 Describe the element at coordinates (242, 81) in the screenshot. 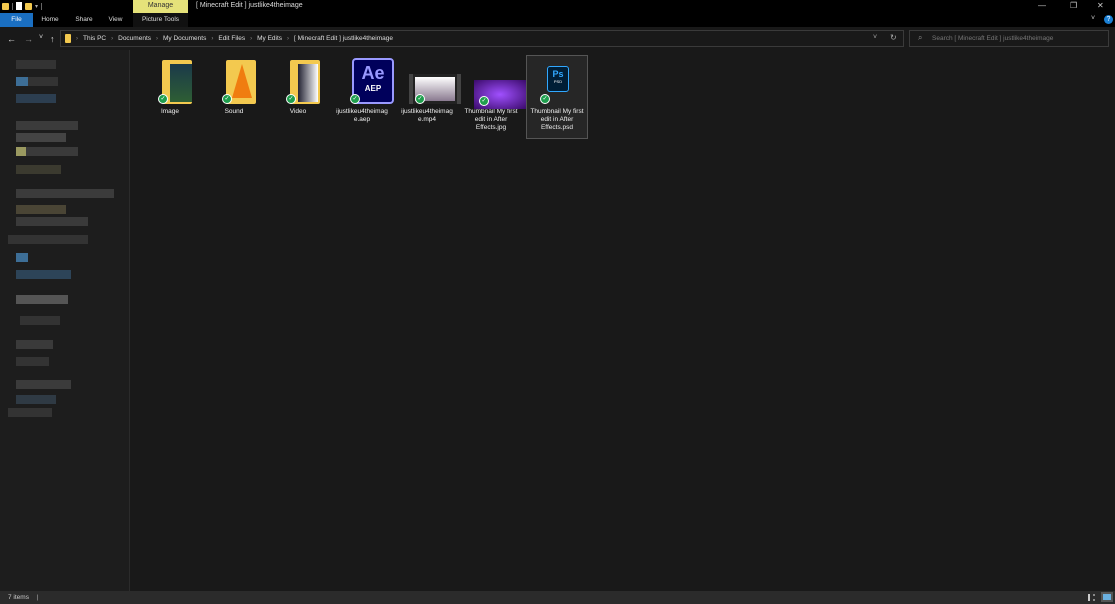

I see `vlc-icon` at that location.